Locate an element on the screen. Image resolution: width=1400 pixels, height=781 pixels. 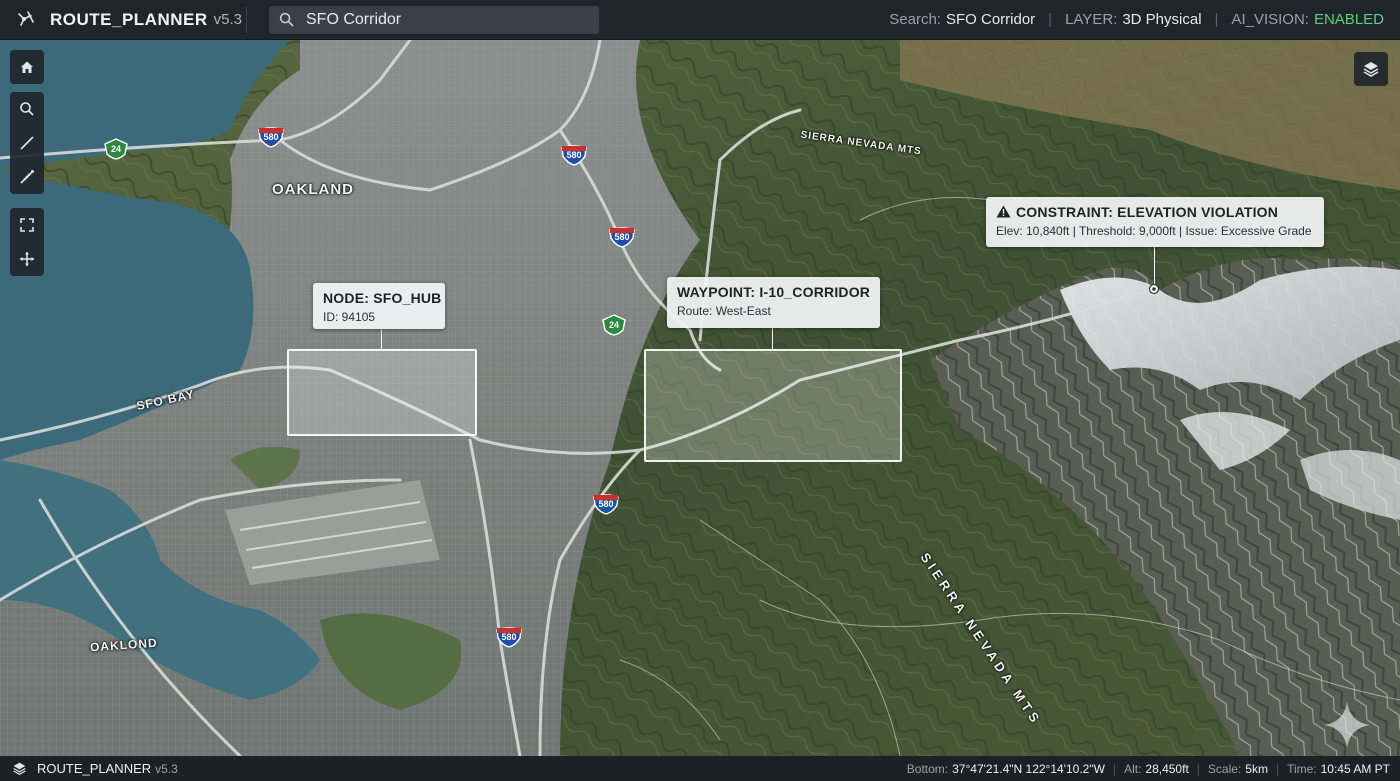
scale-value: 5km is located at coordinates (1256, 768).